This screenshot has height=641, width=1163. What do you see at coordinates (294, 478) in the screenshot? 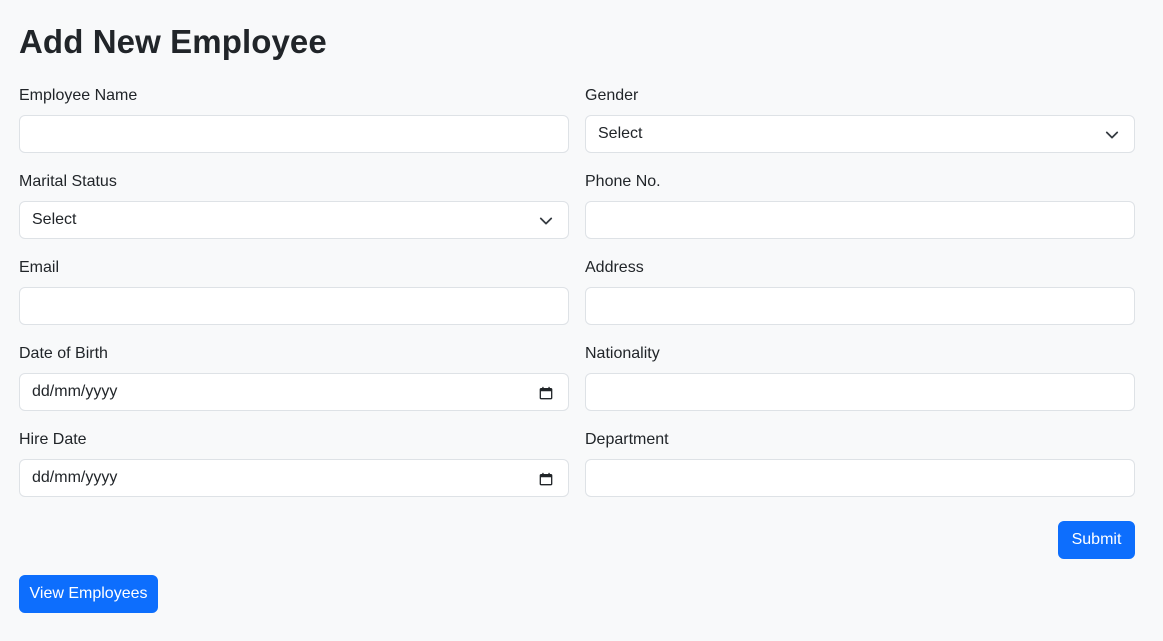
I see `hire-date-input: dd/mm/yyyy` at bounding box center [294, 478].